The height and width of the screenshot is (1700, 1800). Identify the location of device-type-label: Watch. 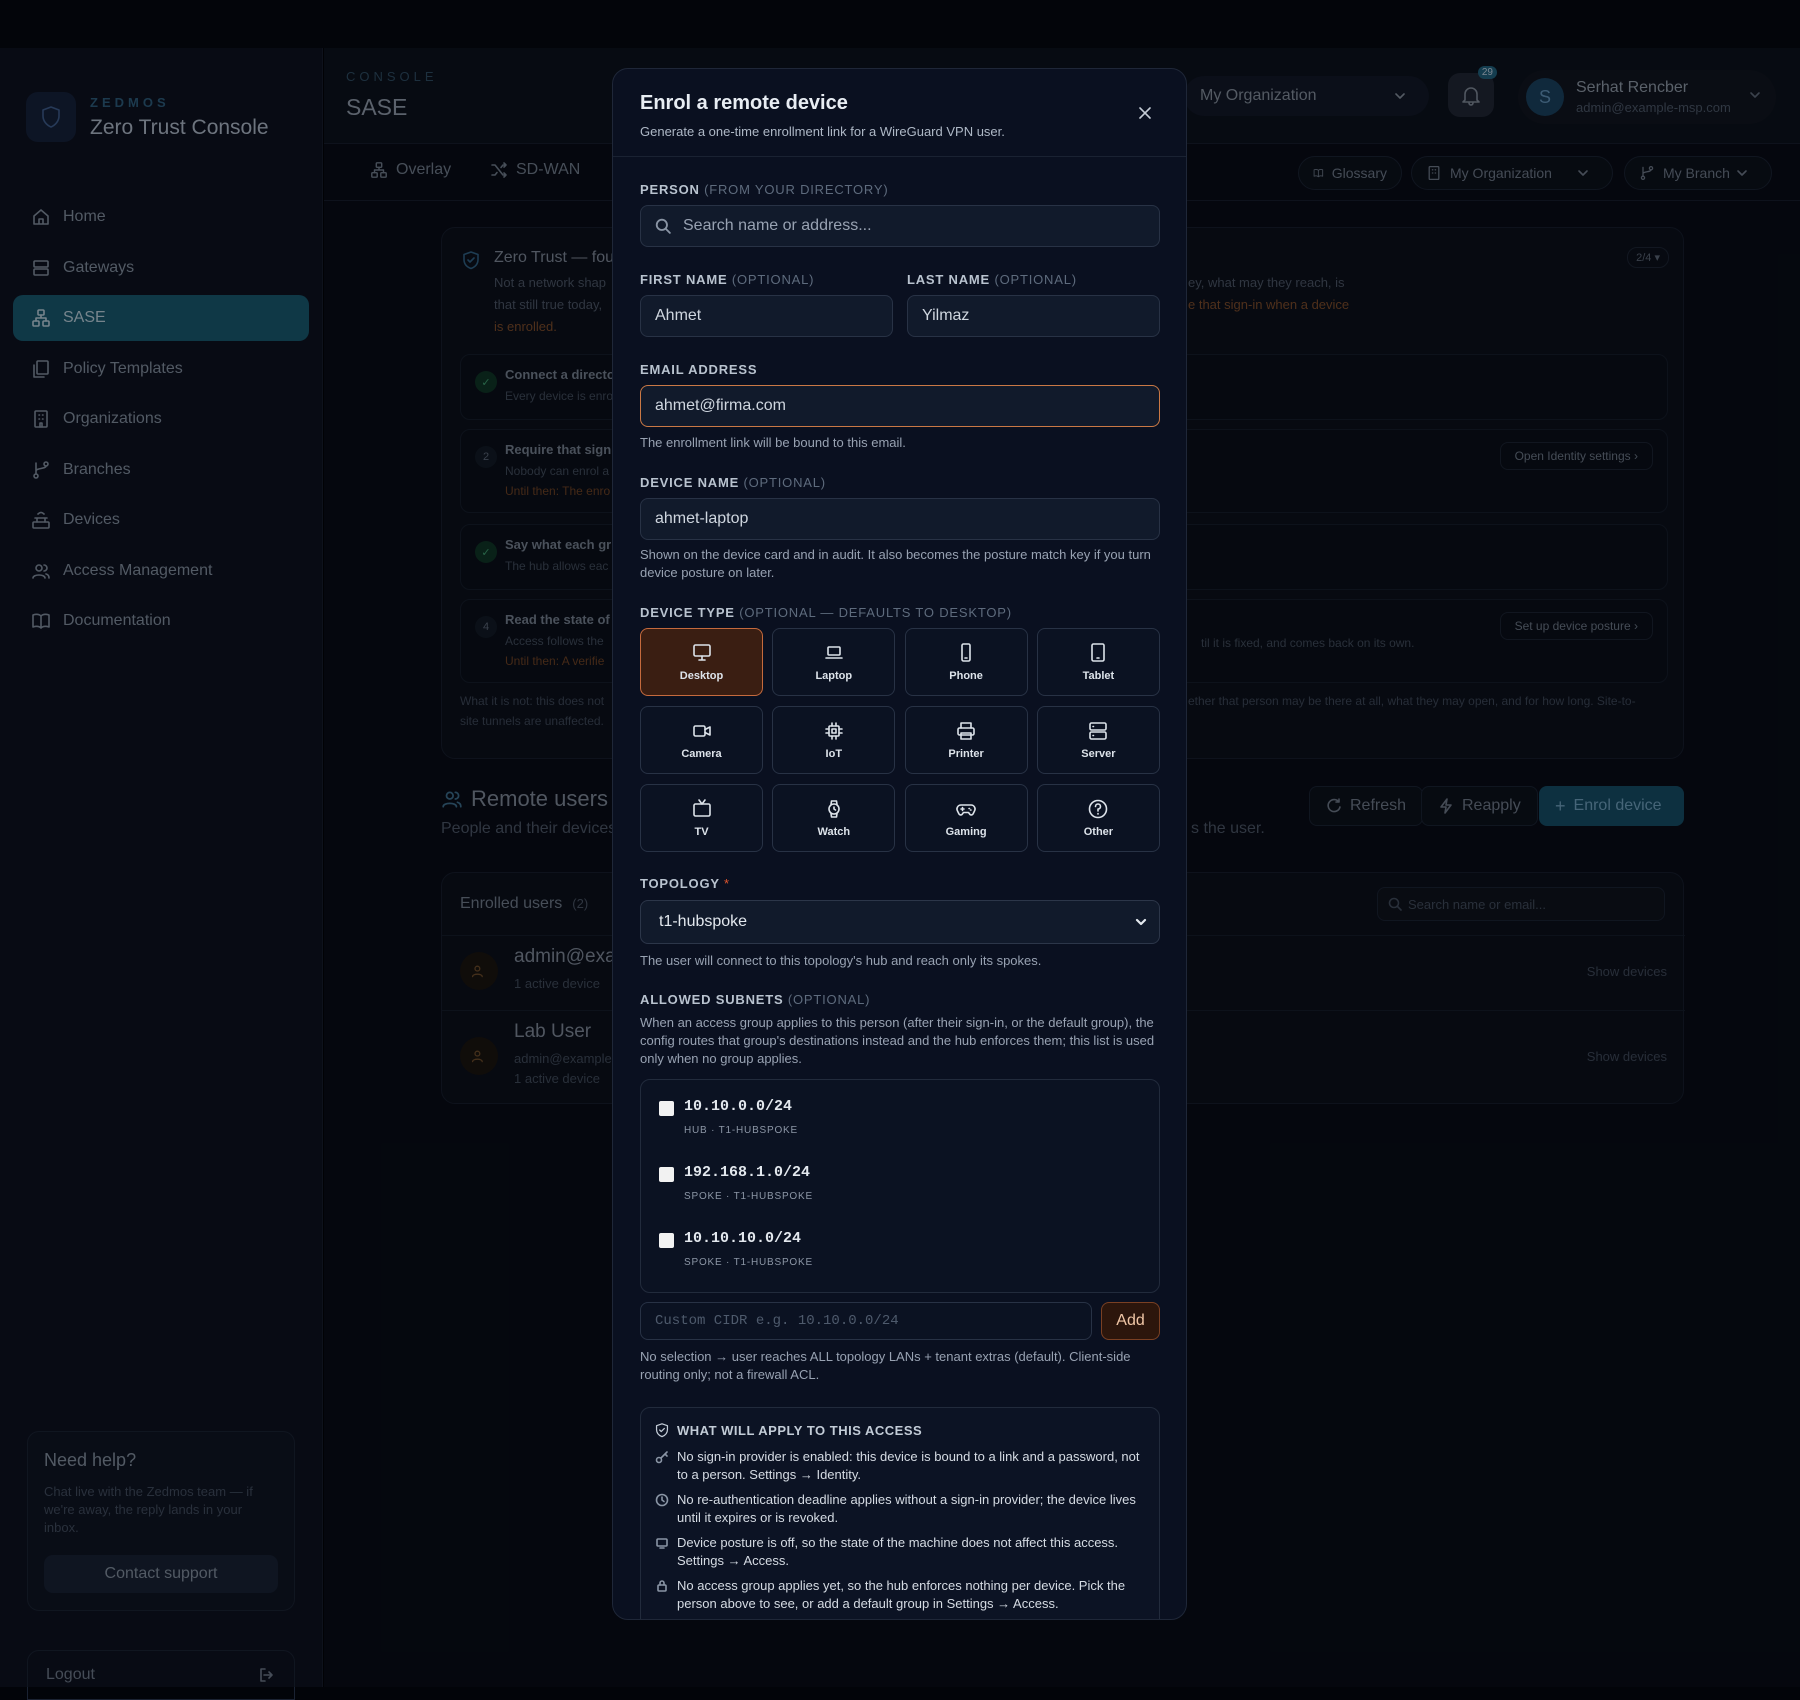
(834, 832).